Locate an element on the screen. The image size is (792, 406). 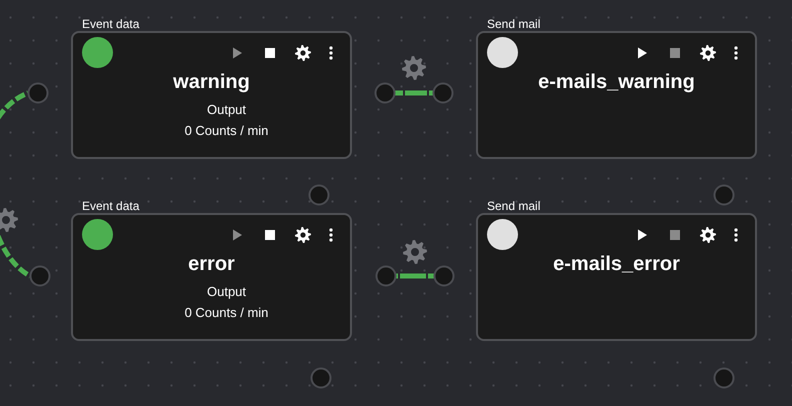
node-title: e-mails_warning is located at coordinates (616, 82).